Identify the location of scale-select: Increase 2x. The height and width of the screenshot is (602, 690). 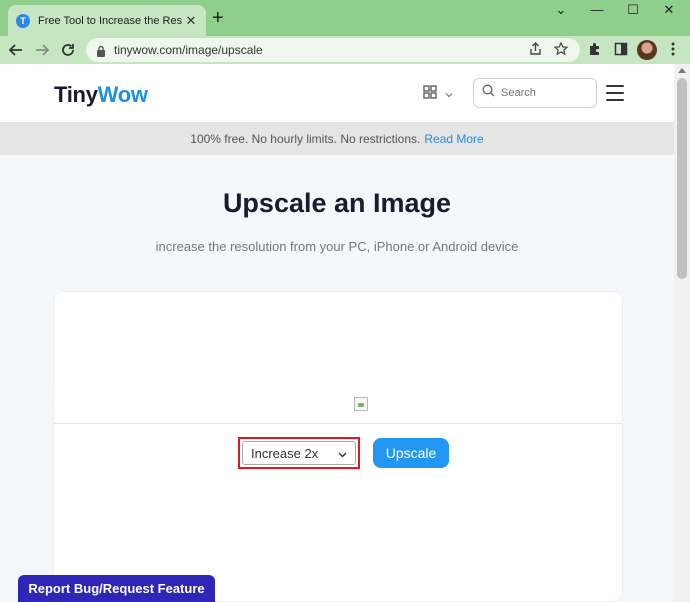
(299, 453).